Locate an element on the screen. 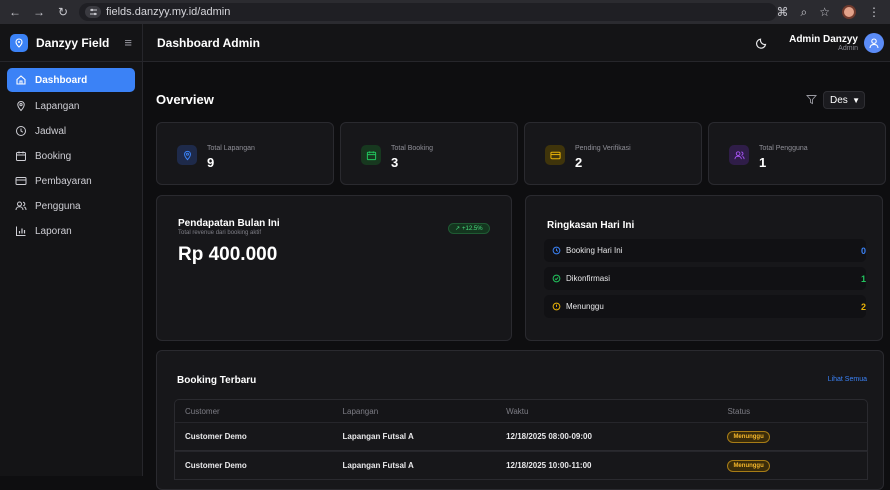  see-all-link: Lihat Semua is located at coordinates (847, 379).